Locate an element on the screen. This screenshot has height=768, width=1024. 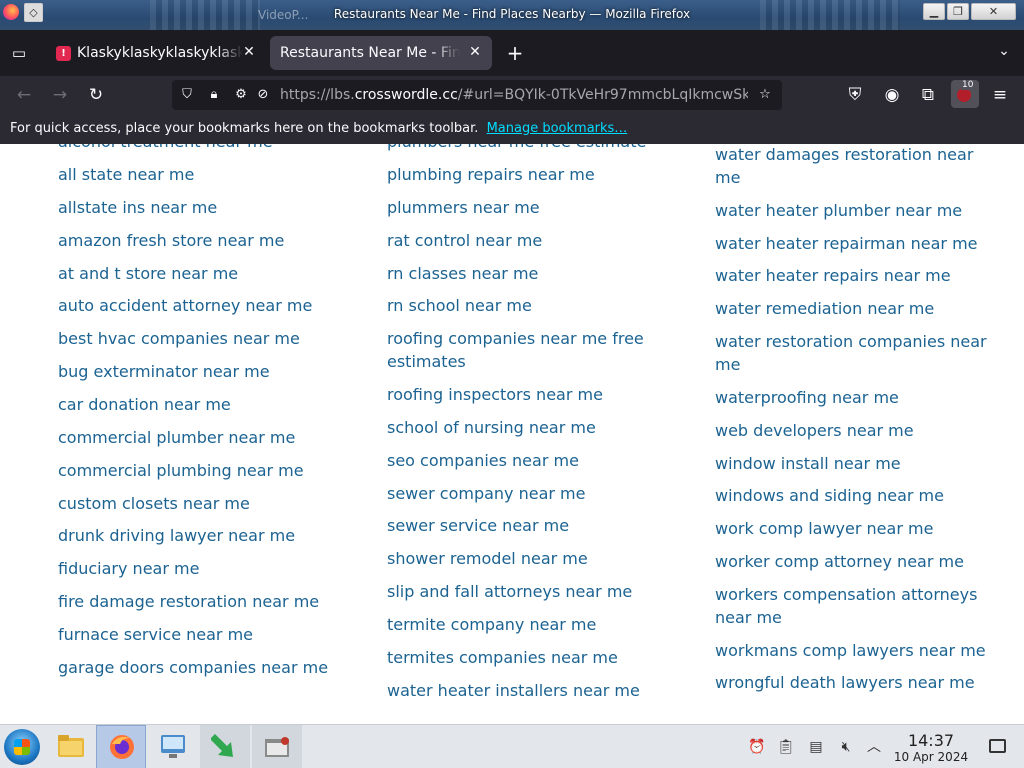
link-item: sewer service near me is located at coordinates (478, 525).